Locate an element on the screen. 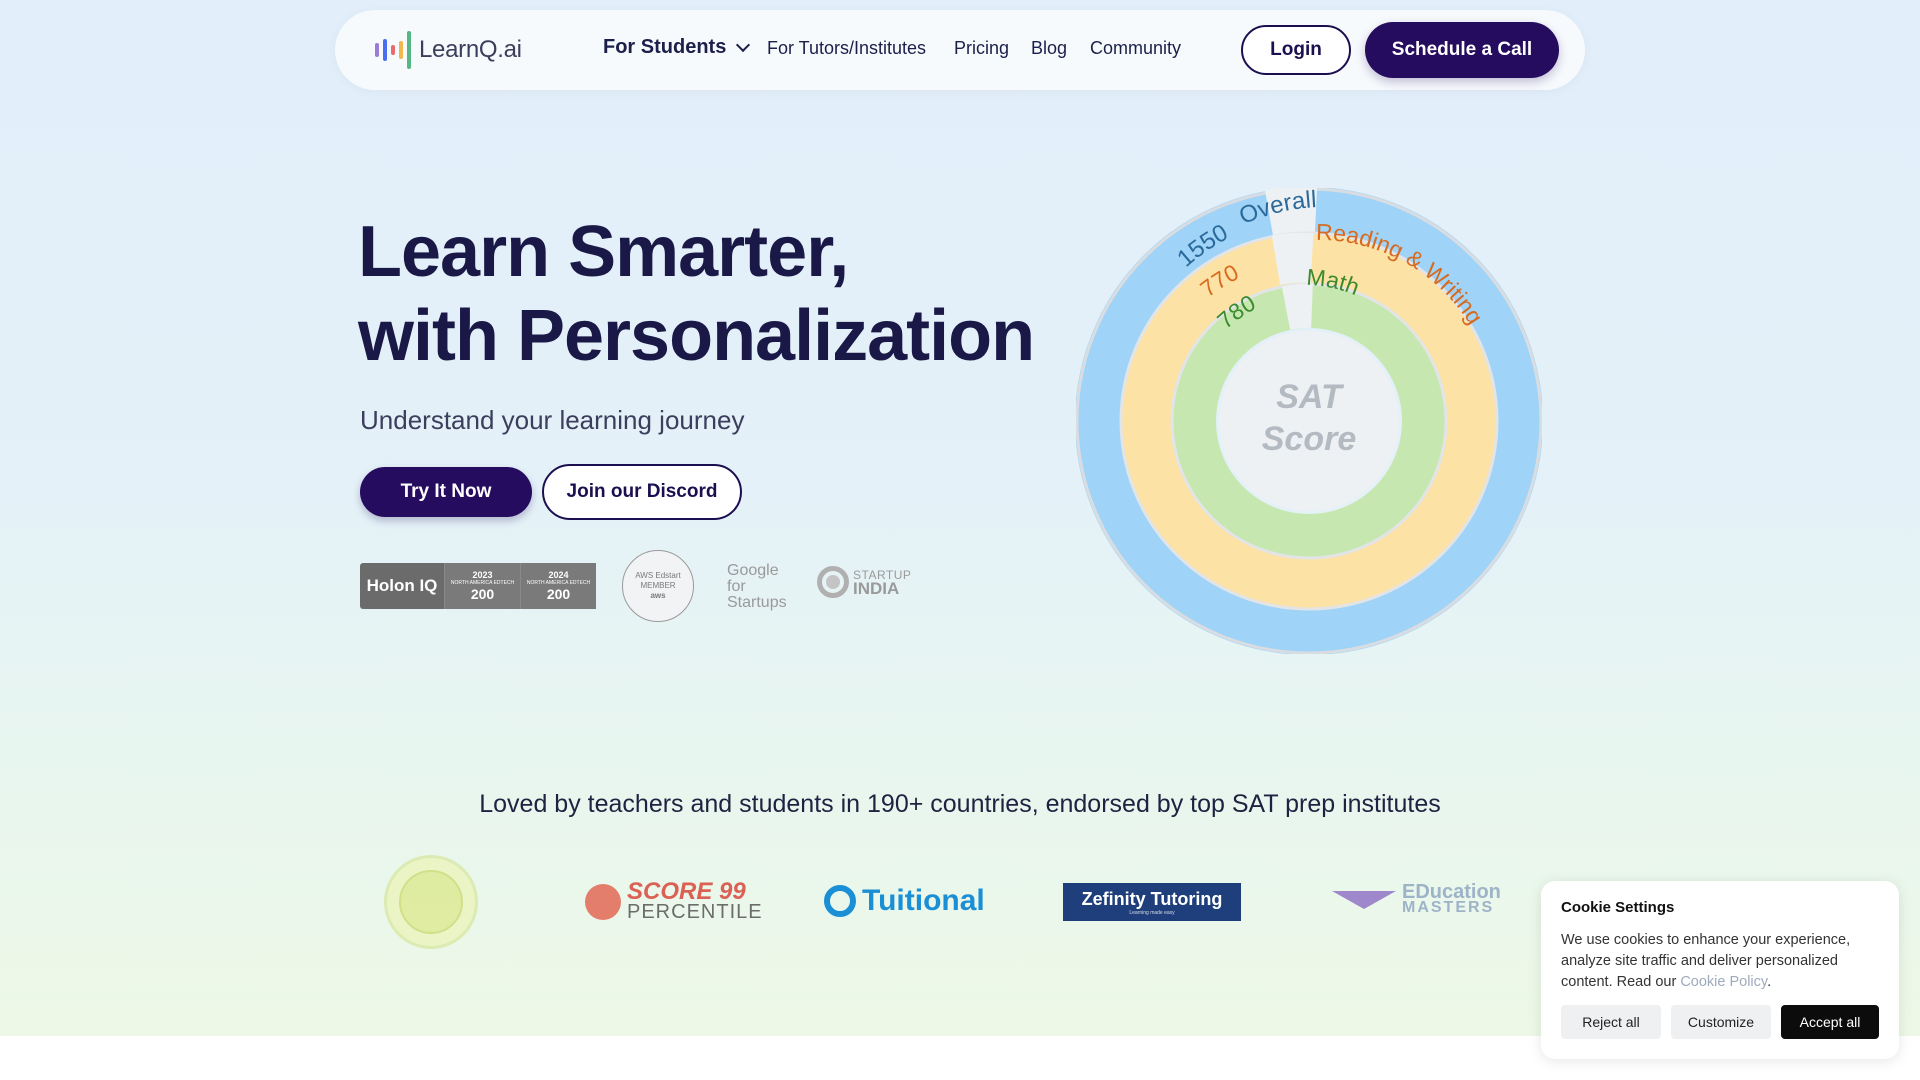  nav-blog: Blog is located at coordinates (1049, 48).